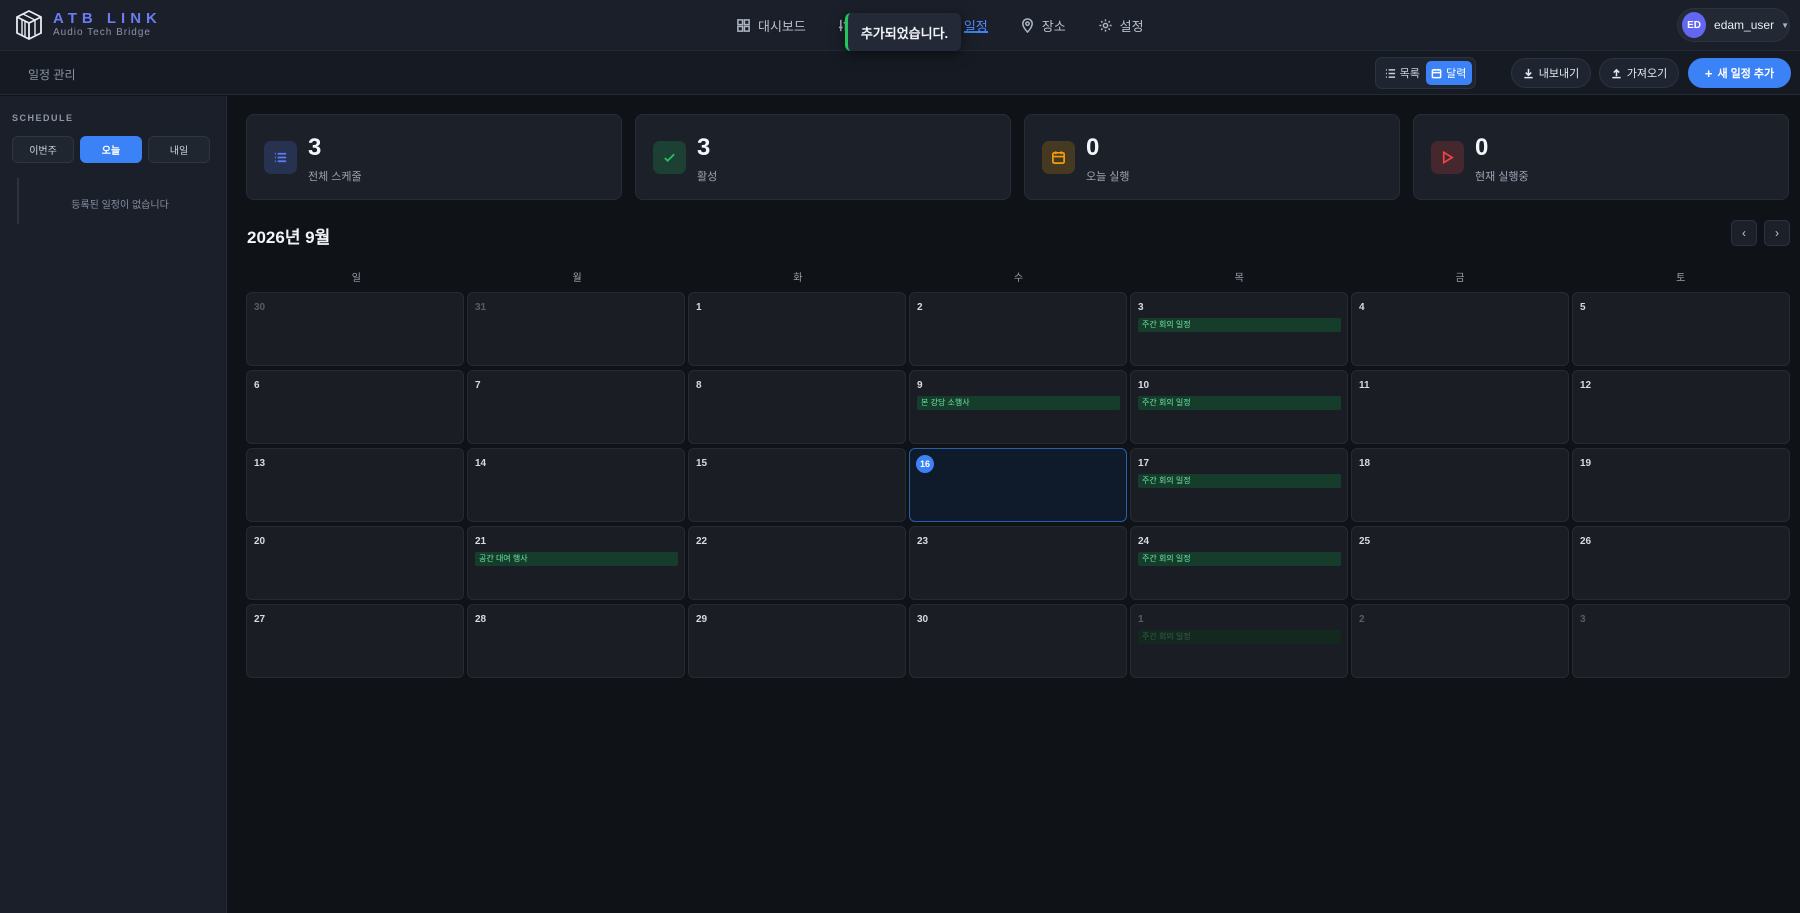  I want to click on day-number: 7, so click(478, 385).